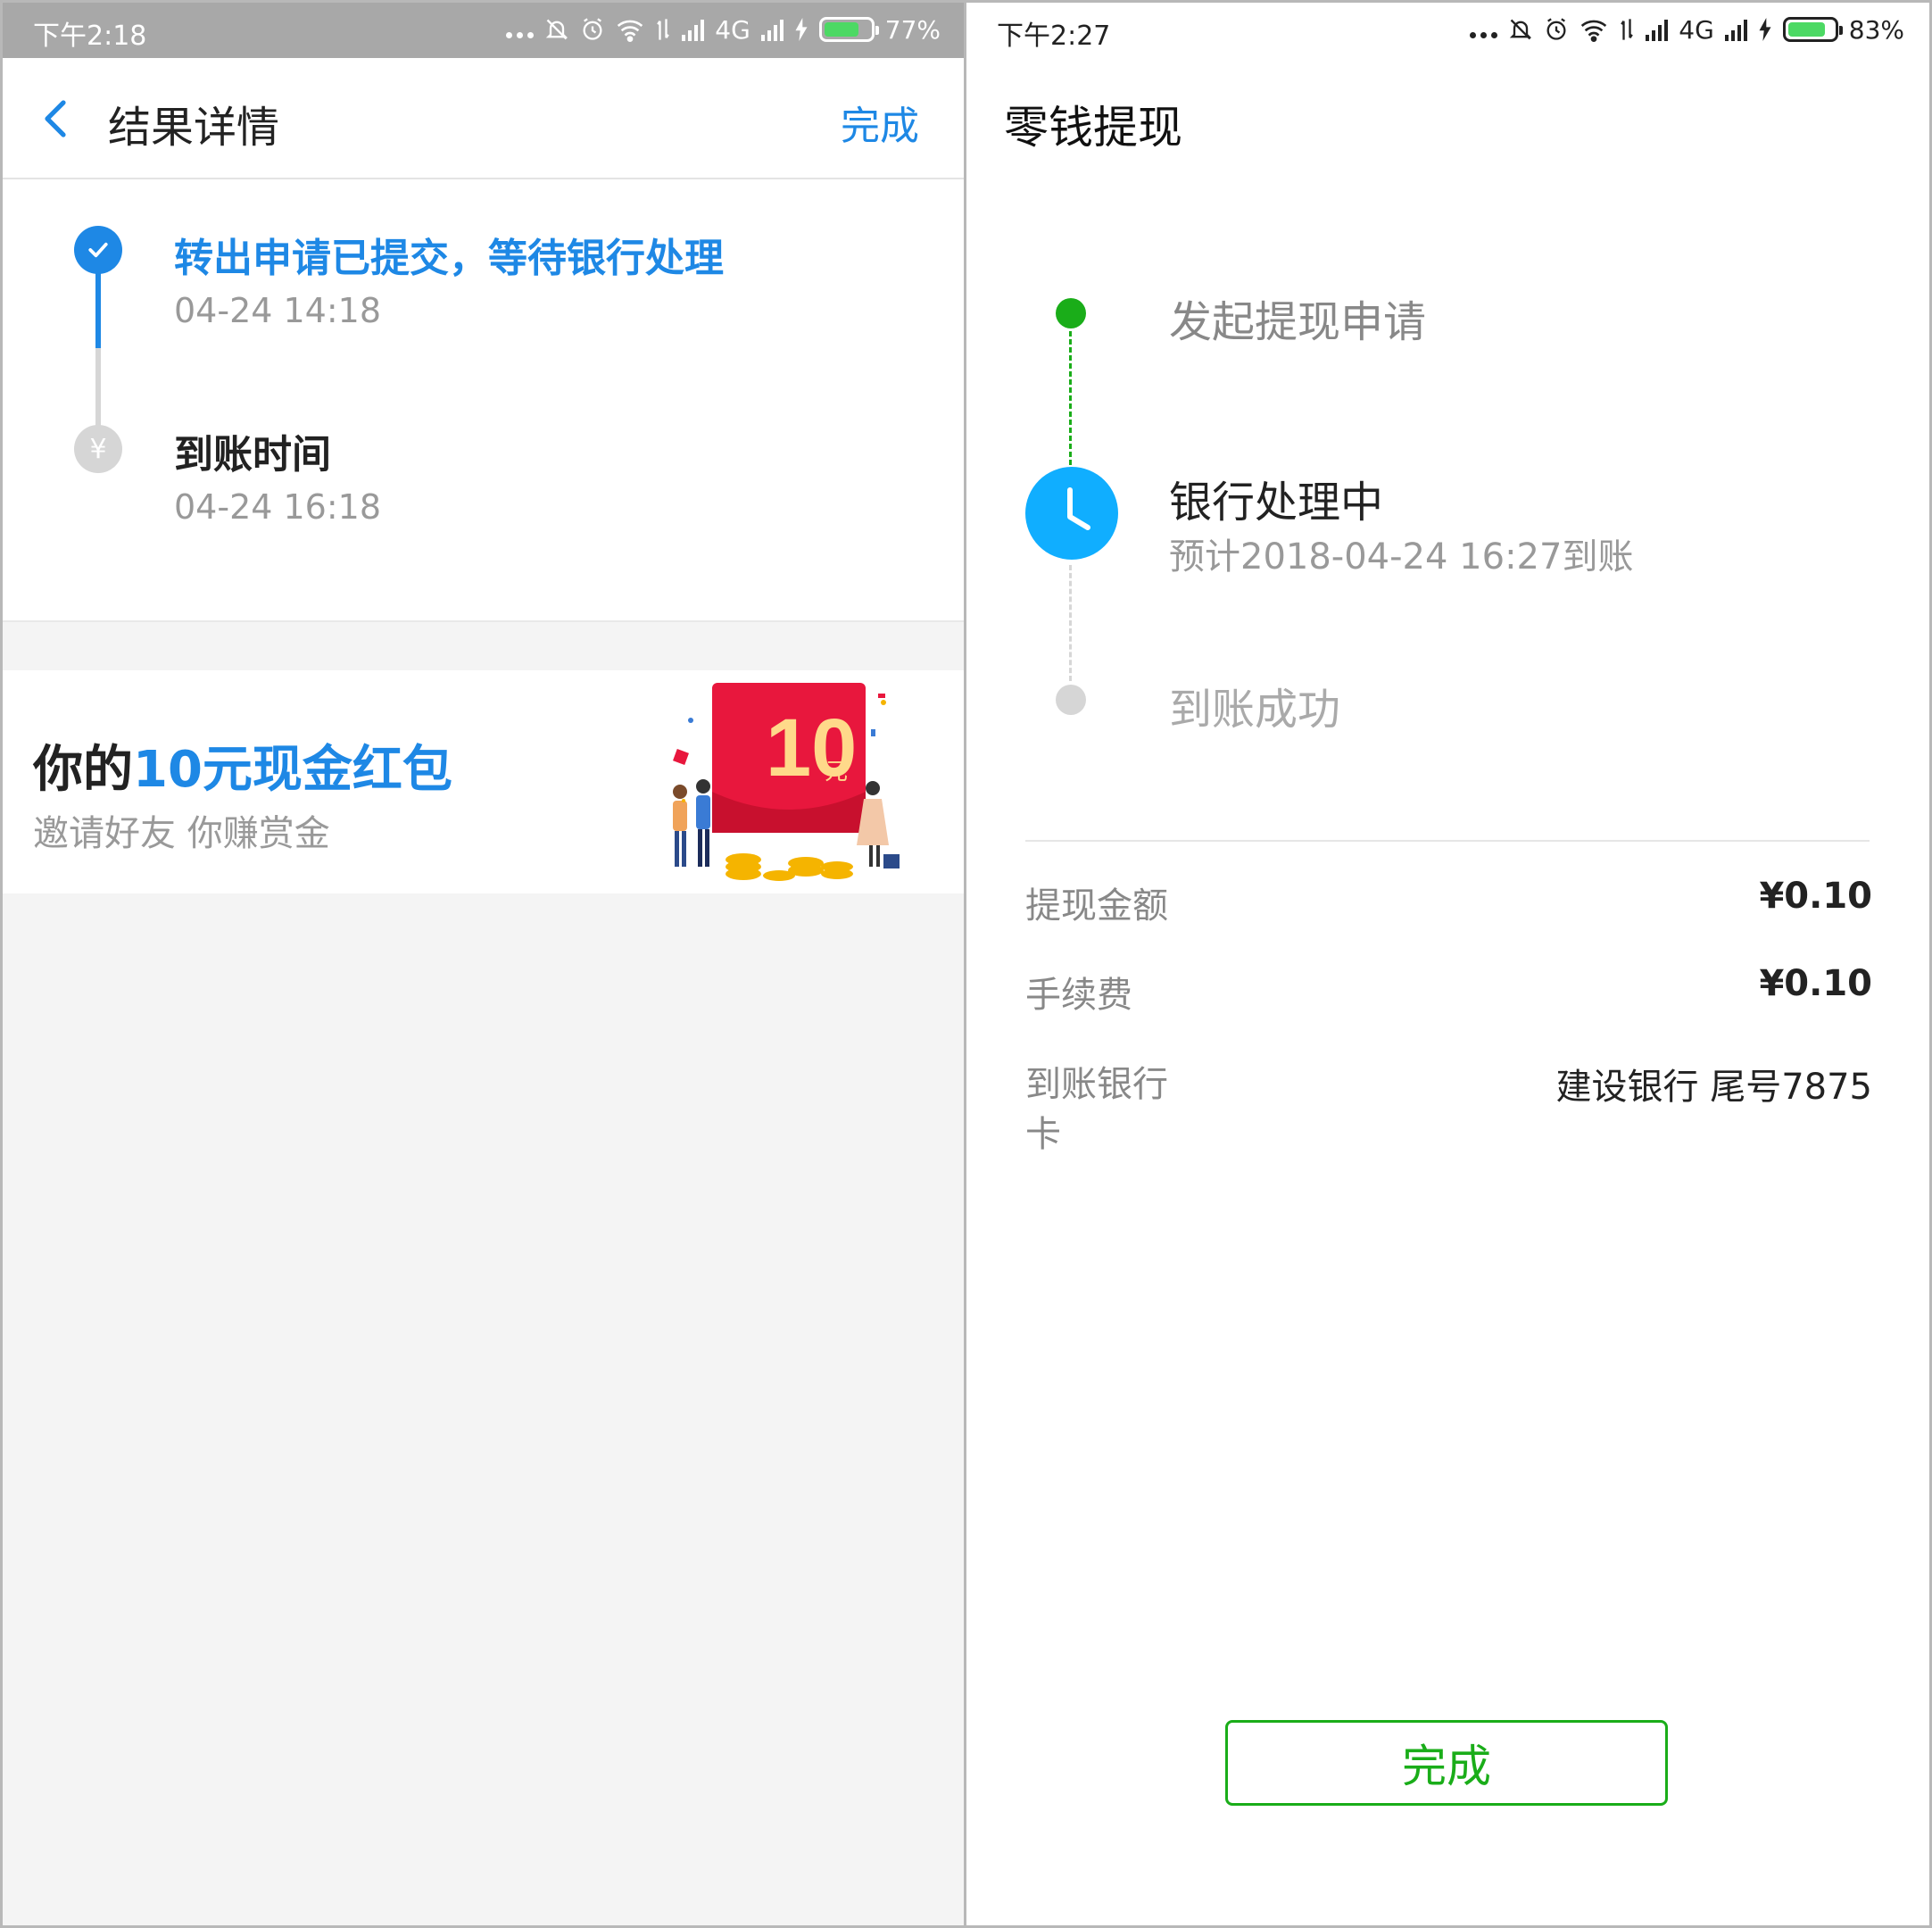 This screenshot has height=1928, width=1932. What do you see at coordinates (1447, 31) in the screenshot?
I see `status-bar: 下午2:27 4G 83%` at bounding box center [1447, 31].